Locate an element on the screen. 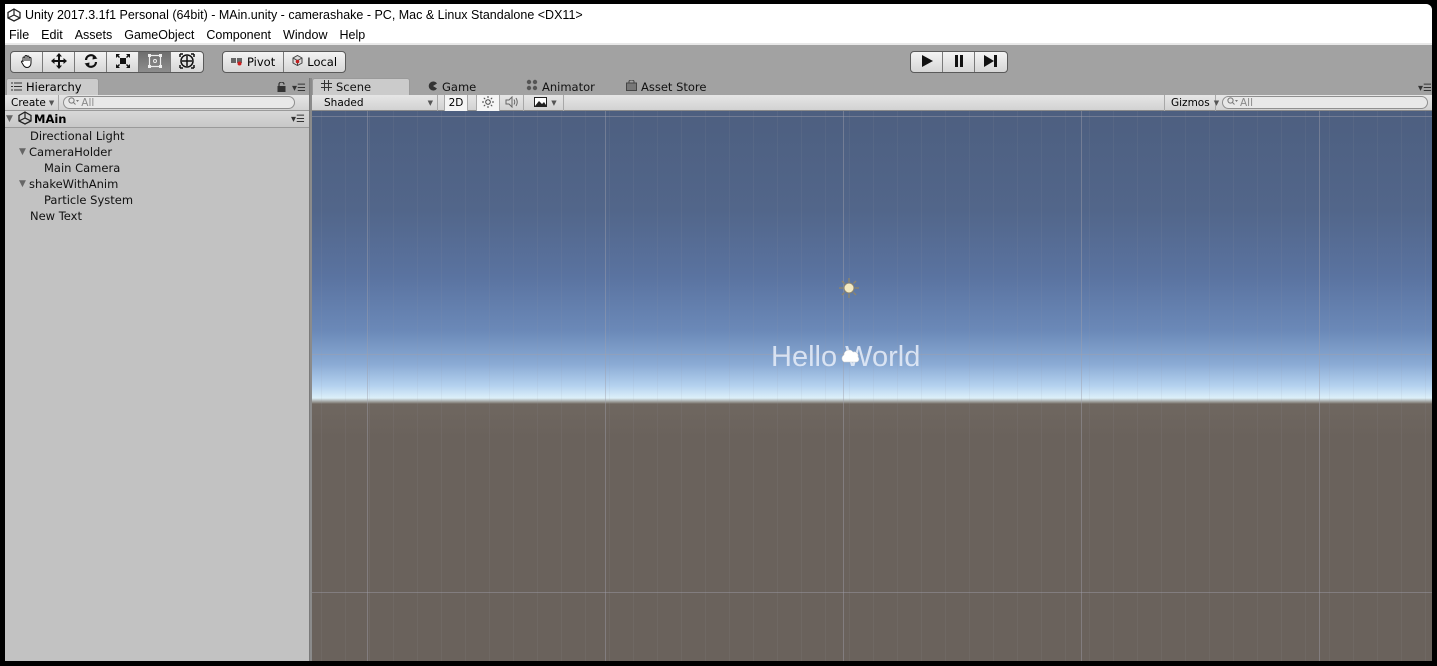  hierarchy-item-directional-light: Directional Light is located at coordinates (157, 136).